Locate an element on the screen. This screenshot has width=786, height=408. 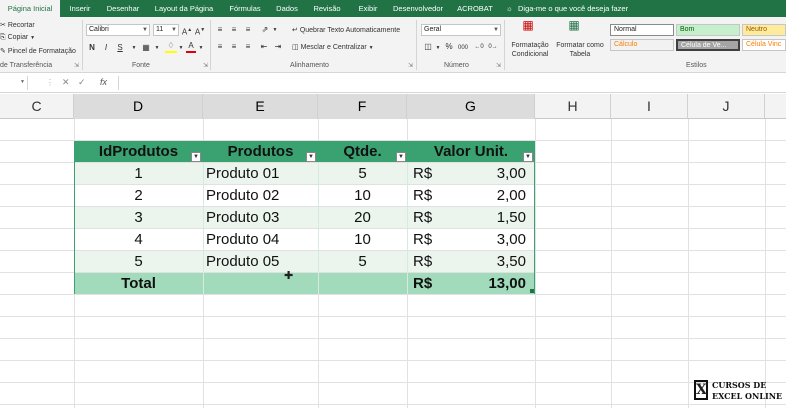
cut-button: ✂ Recortar is located at coordinates (17, 25).